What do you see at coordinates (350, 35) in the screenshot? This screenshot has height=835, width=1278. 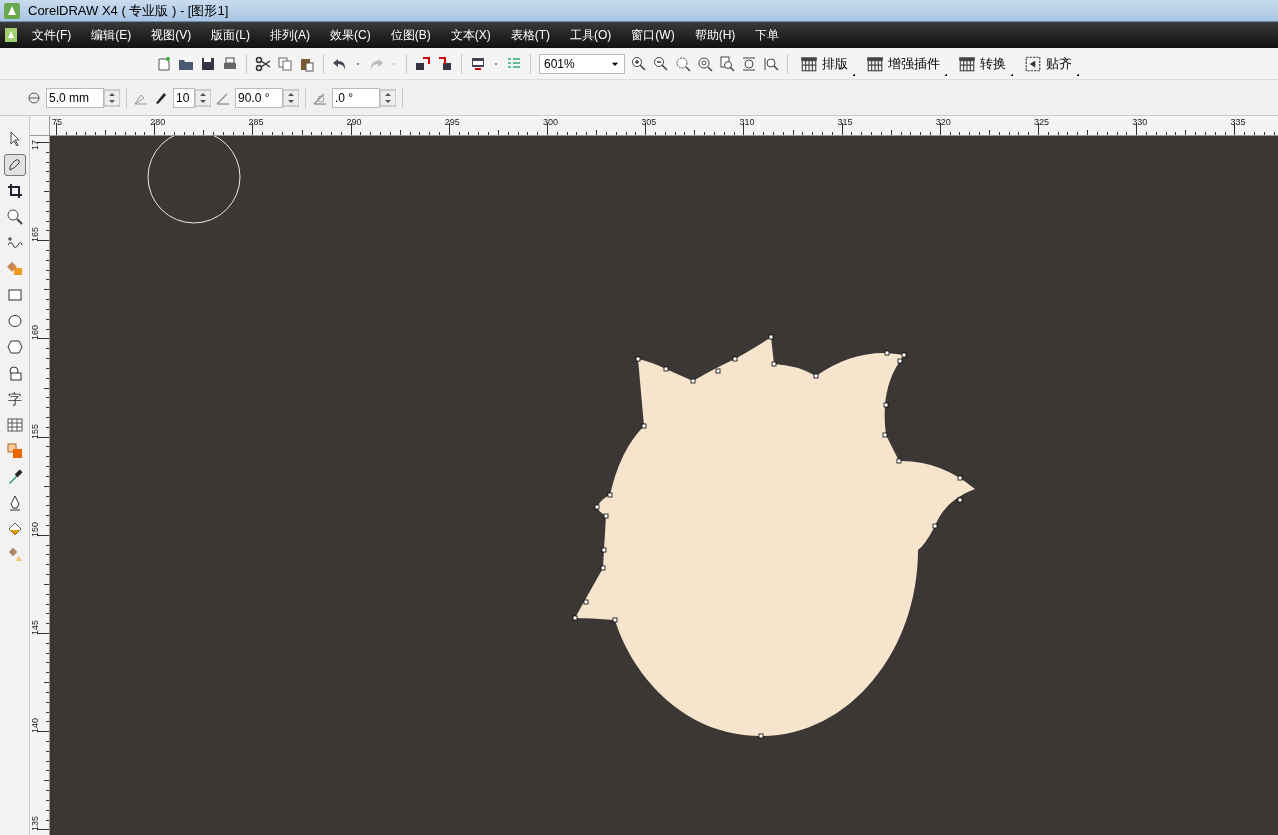 I see `menu-item: 效果(C)` at bounding box center [350, 35].